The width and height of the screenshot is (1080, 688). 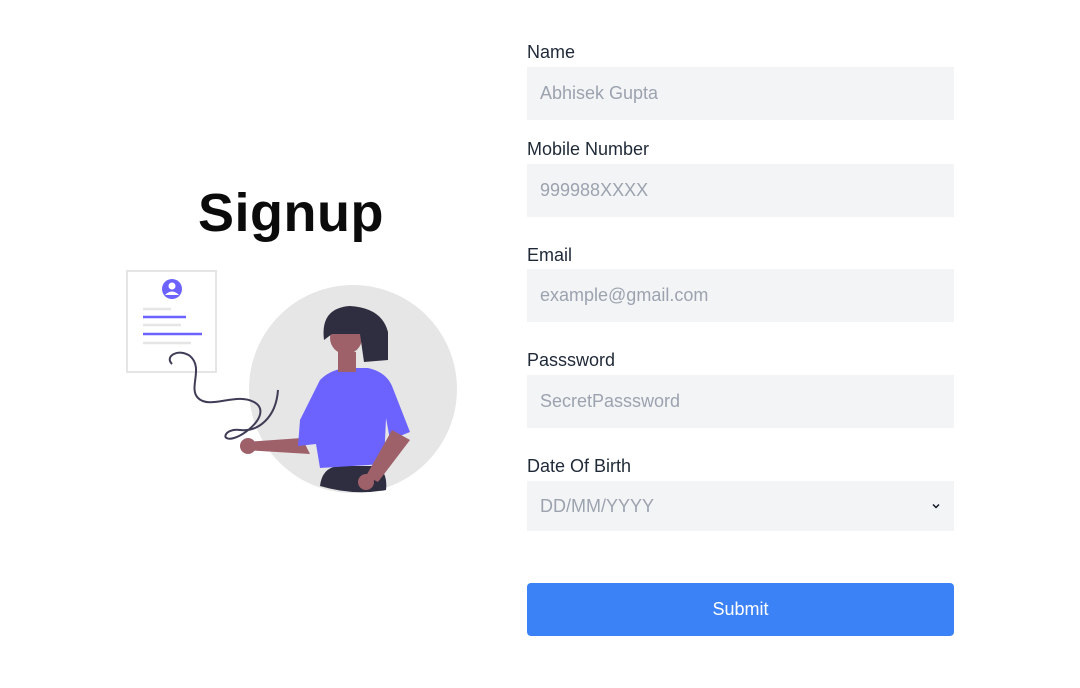 What do you see at coordinates (551, 52) in the screenshot?
I see `name-label: Name` at bounding box center [551, 52].